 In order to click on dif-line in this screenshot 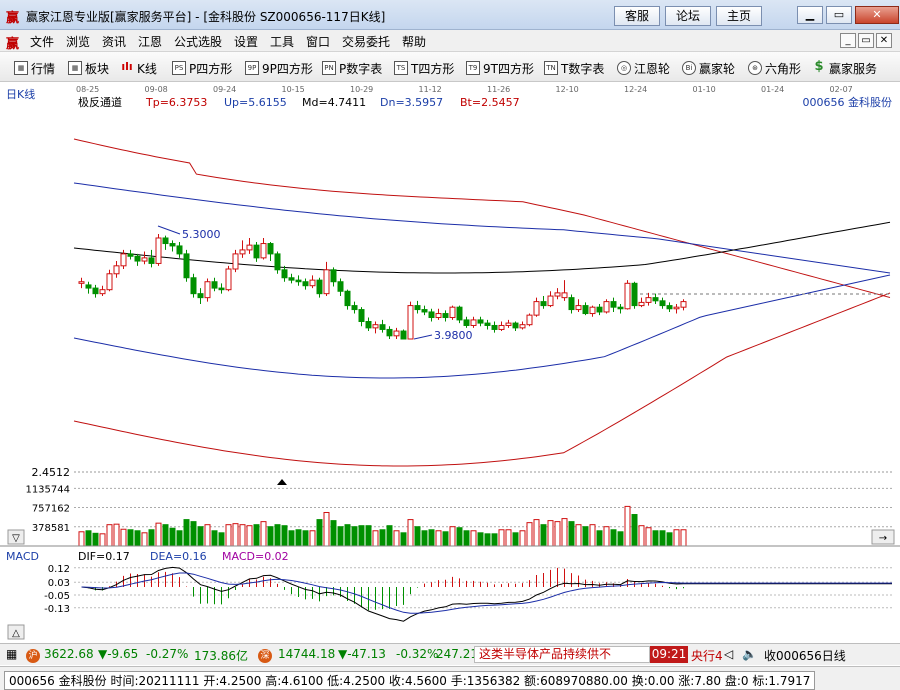, I will do `click(486, 594)`.